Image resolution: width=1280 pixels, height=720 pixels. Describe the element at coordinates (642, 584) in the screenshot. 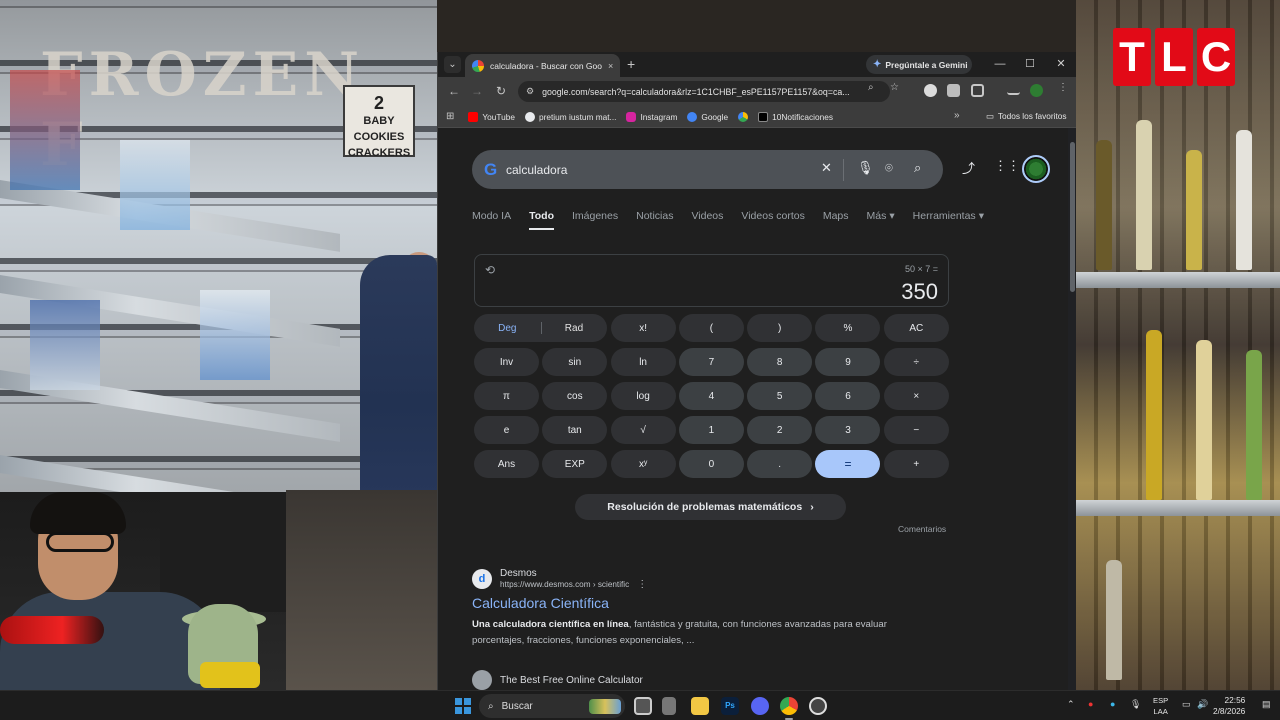

I see `result-options-icon: ⋮` at that location.